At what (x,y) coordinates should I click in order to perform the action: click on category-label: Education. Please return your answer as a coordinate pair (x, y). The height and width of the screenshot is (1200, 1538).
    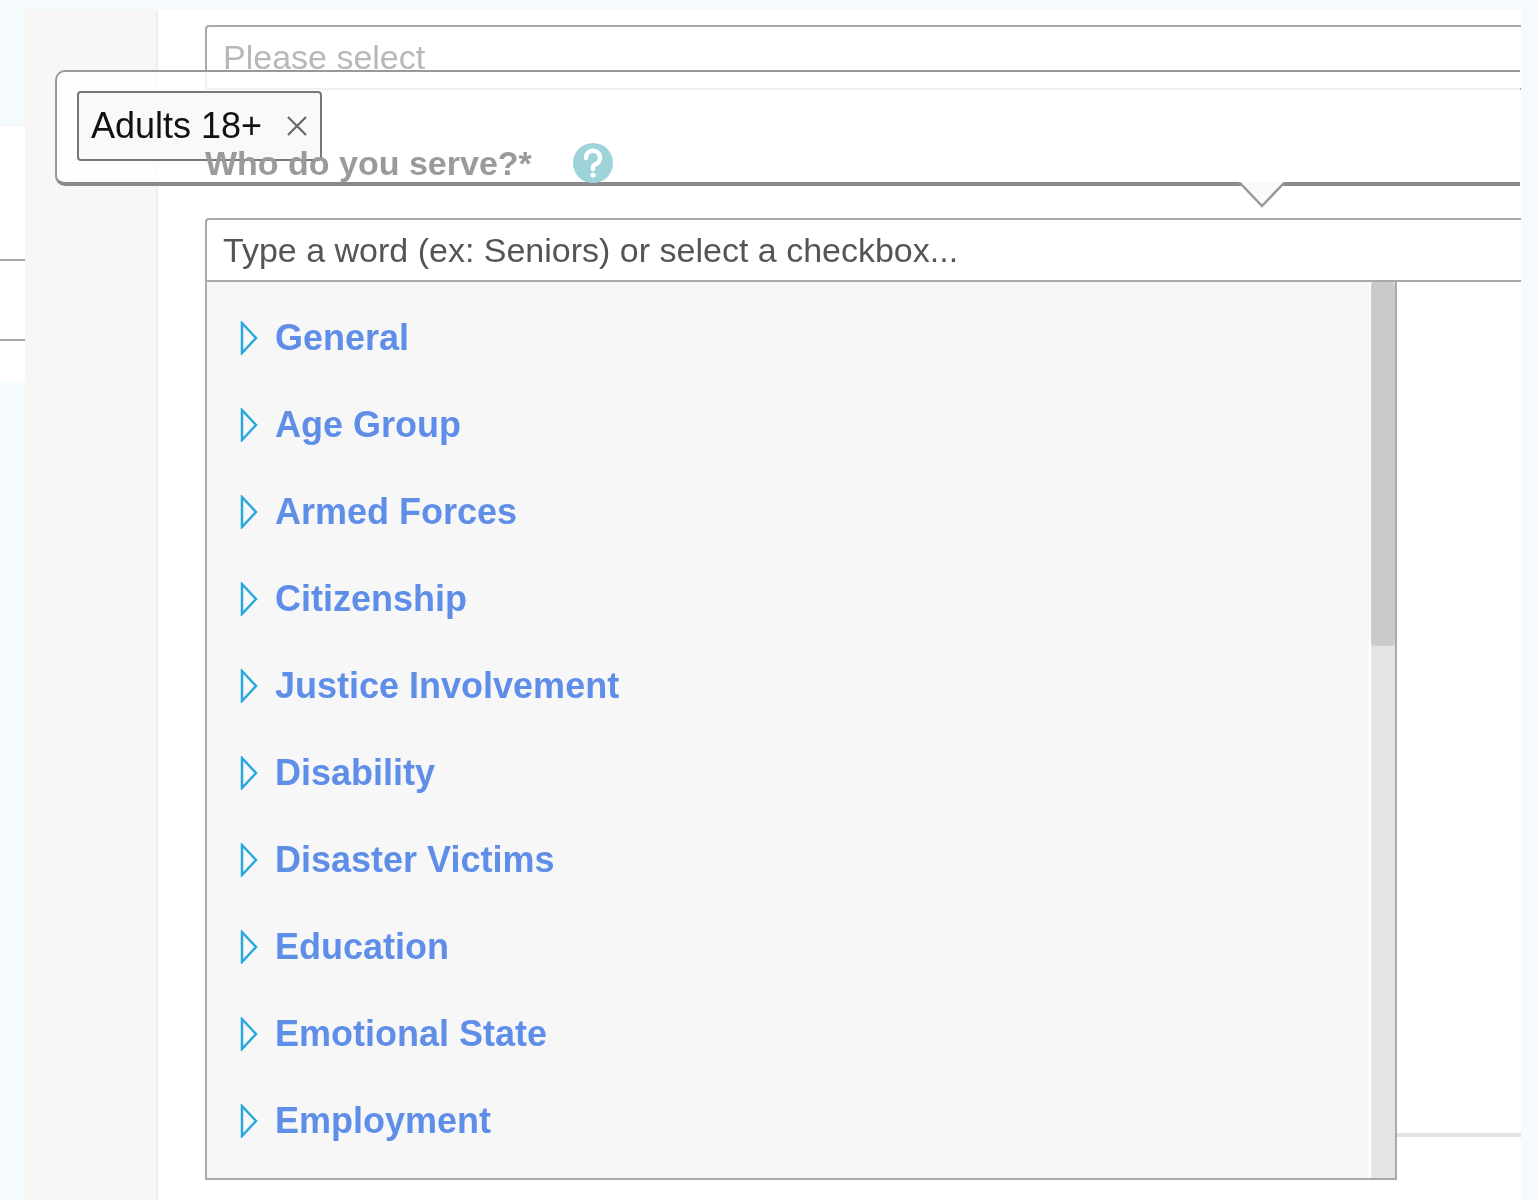
    Looking at the image, I should click on (362, 946).